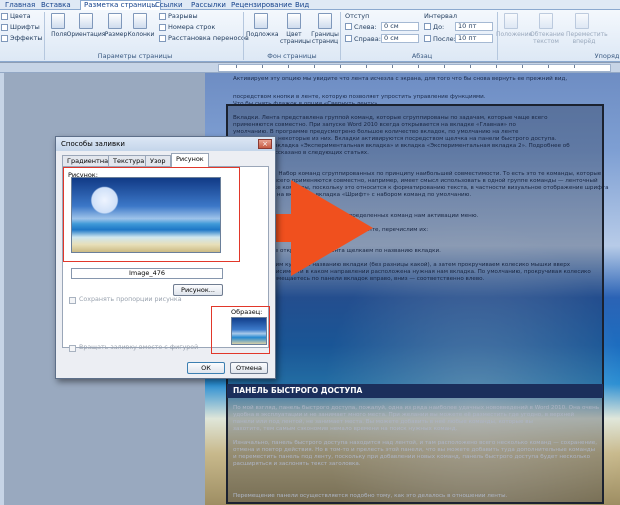 This screenshot has height=505, width=620. Describe the element at coordinates (511, 21) in the screenshot. I see `position-icon` at that location.